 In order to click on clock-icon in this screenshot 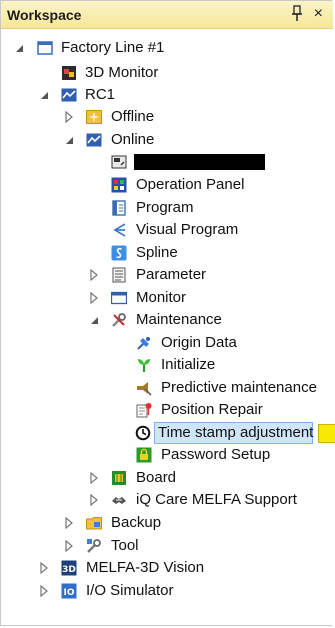, I will do `click(143, 433)`.